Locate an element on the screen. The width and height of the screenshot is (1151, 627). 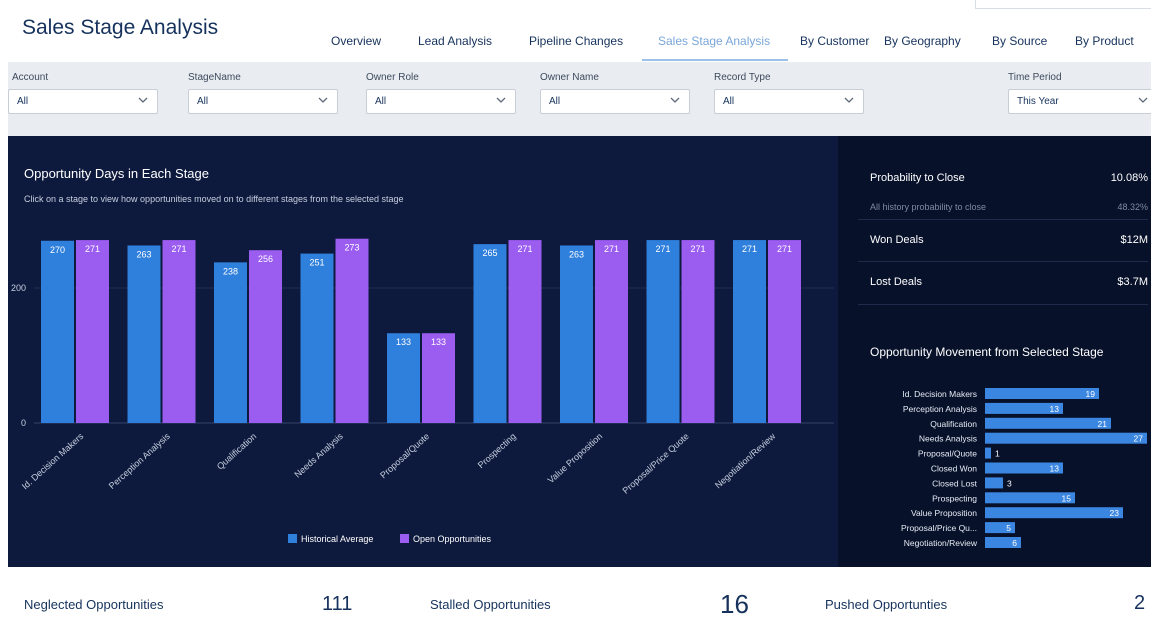
filter-label: Owner Role is located at coordinates (392, 77).